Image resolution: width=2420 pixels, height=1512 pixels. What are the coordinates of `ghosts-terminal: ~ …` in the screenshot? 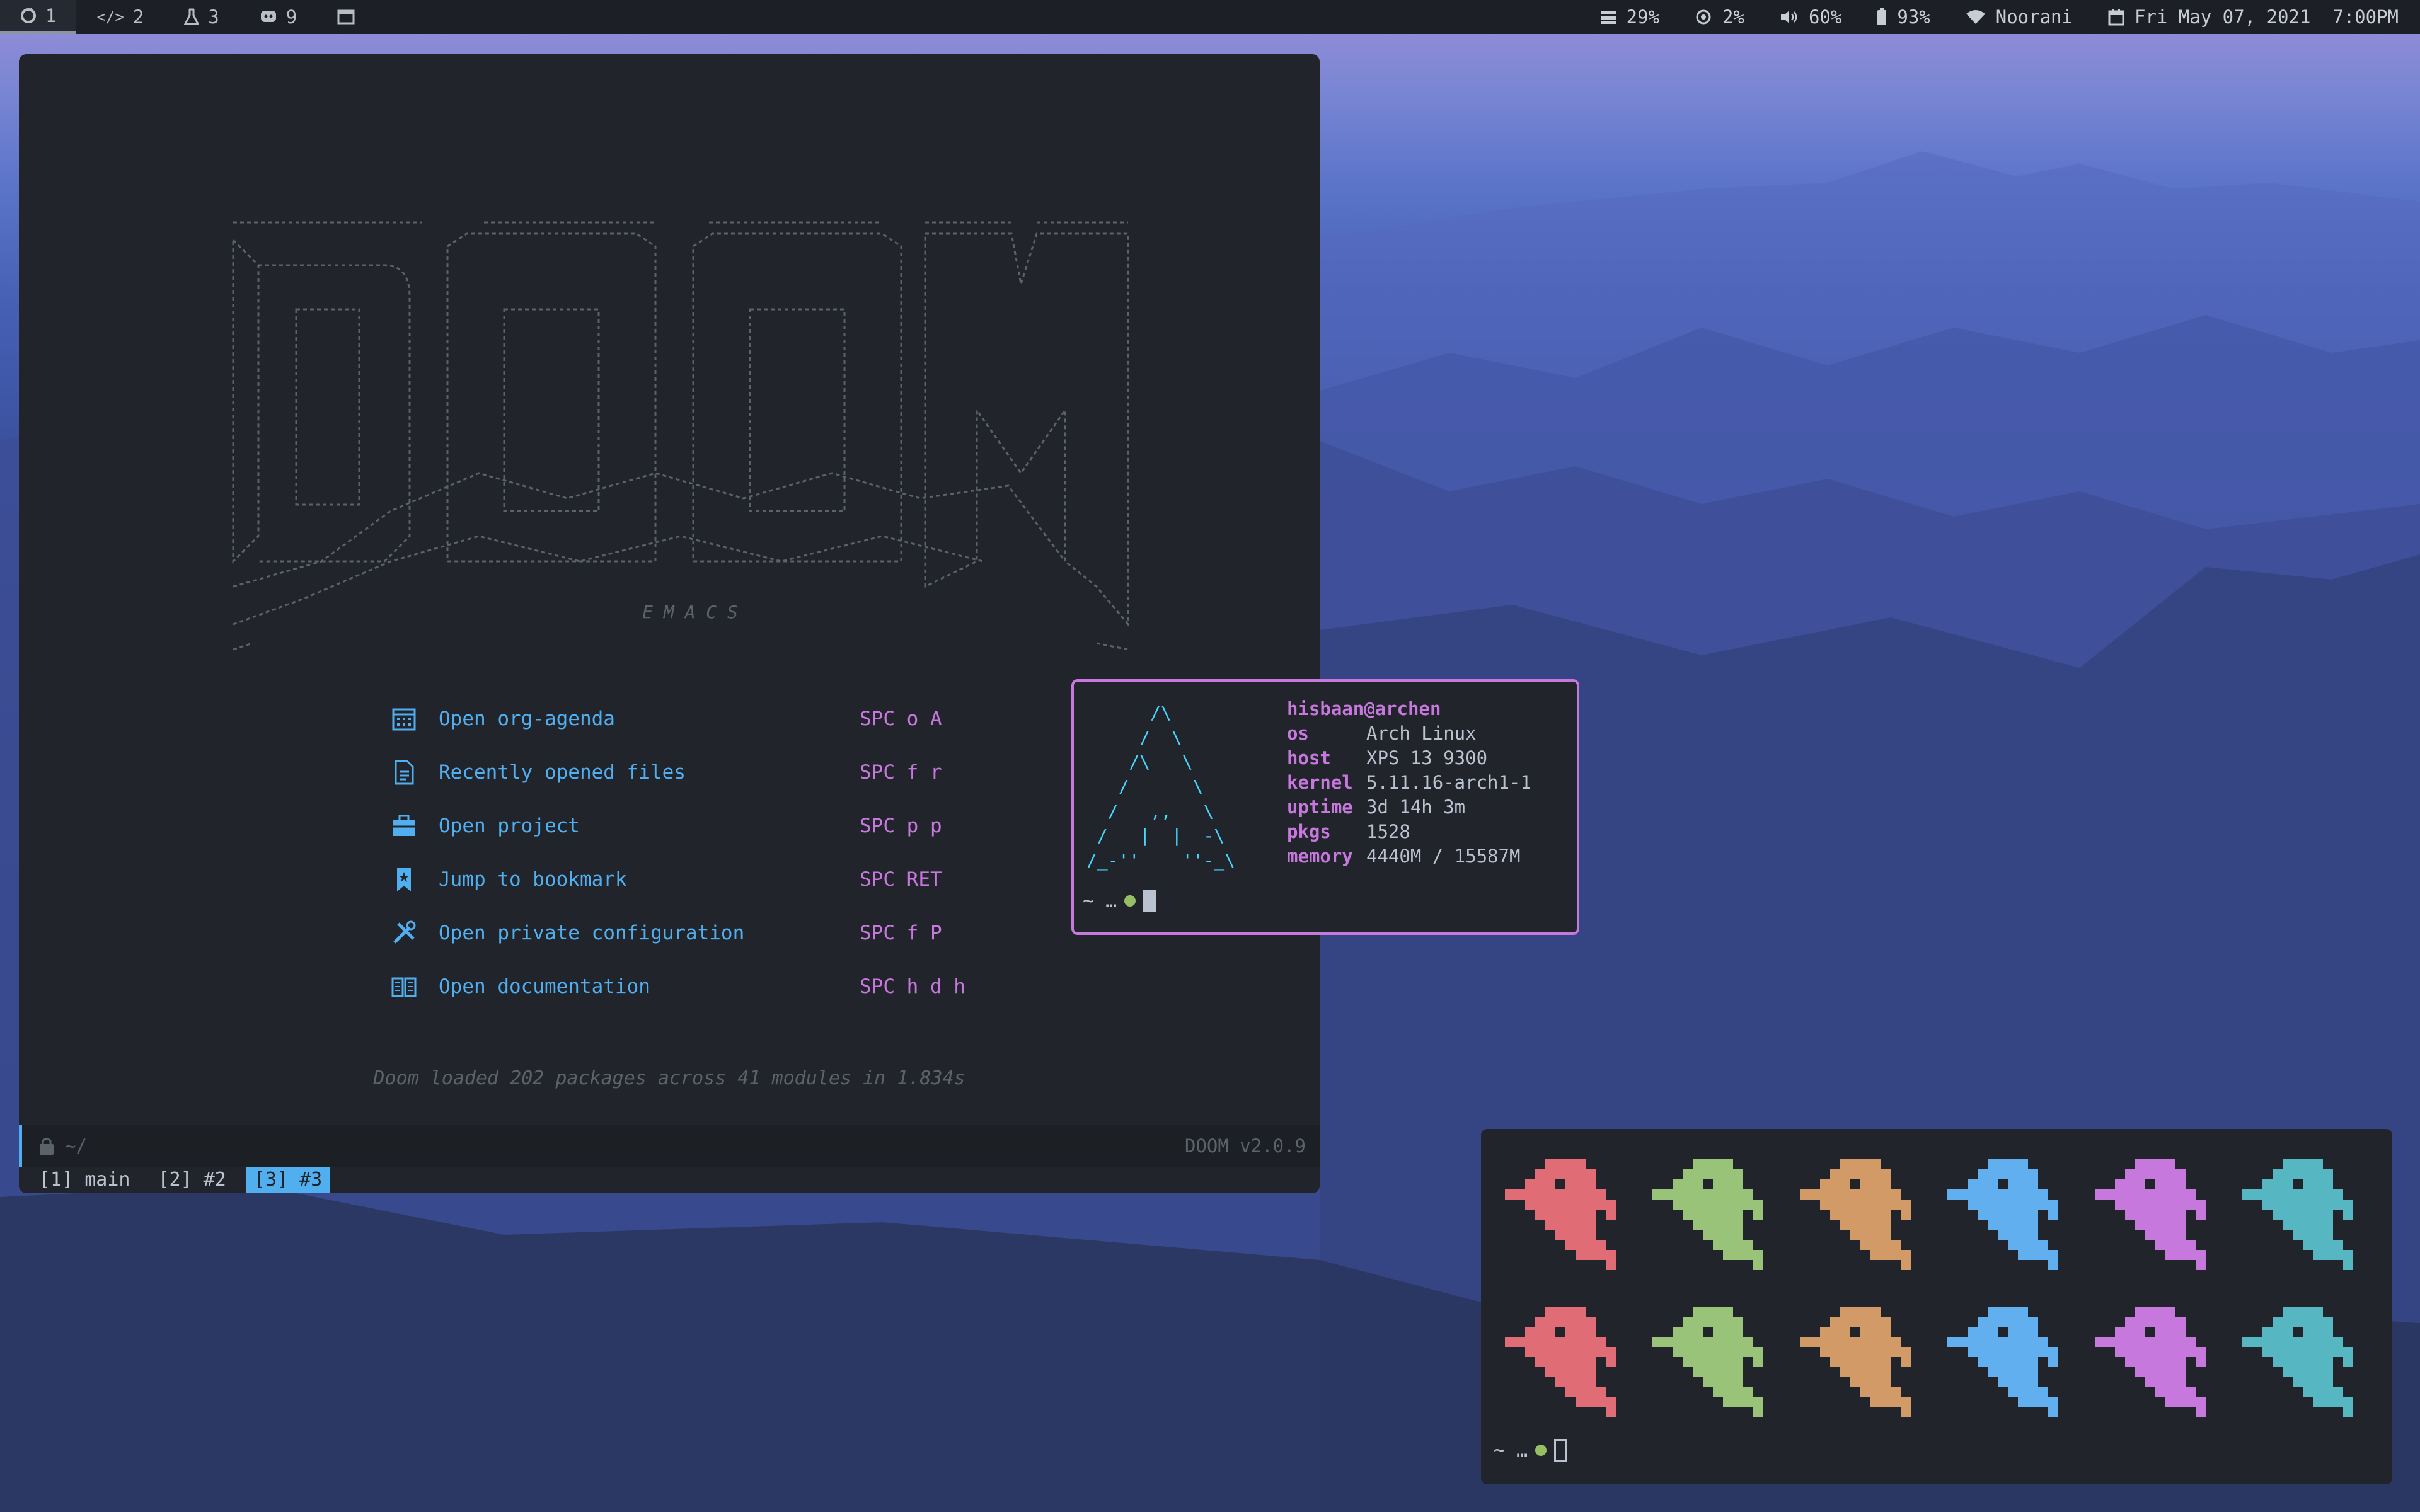 It's located at (1937, 1306).